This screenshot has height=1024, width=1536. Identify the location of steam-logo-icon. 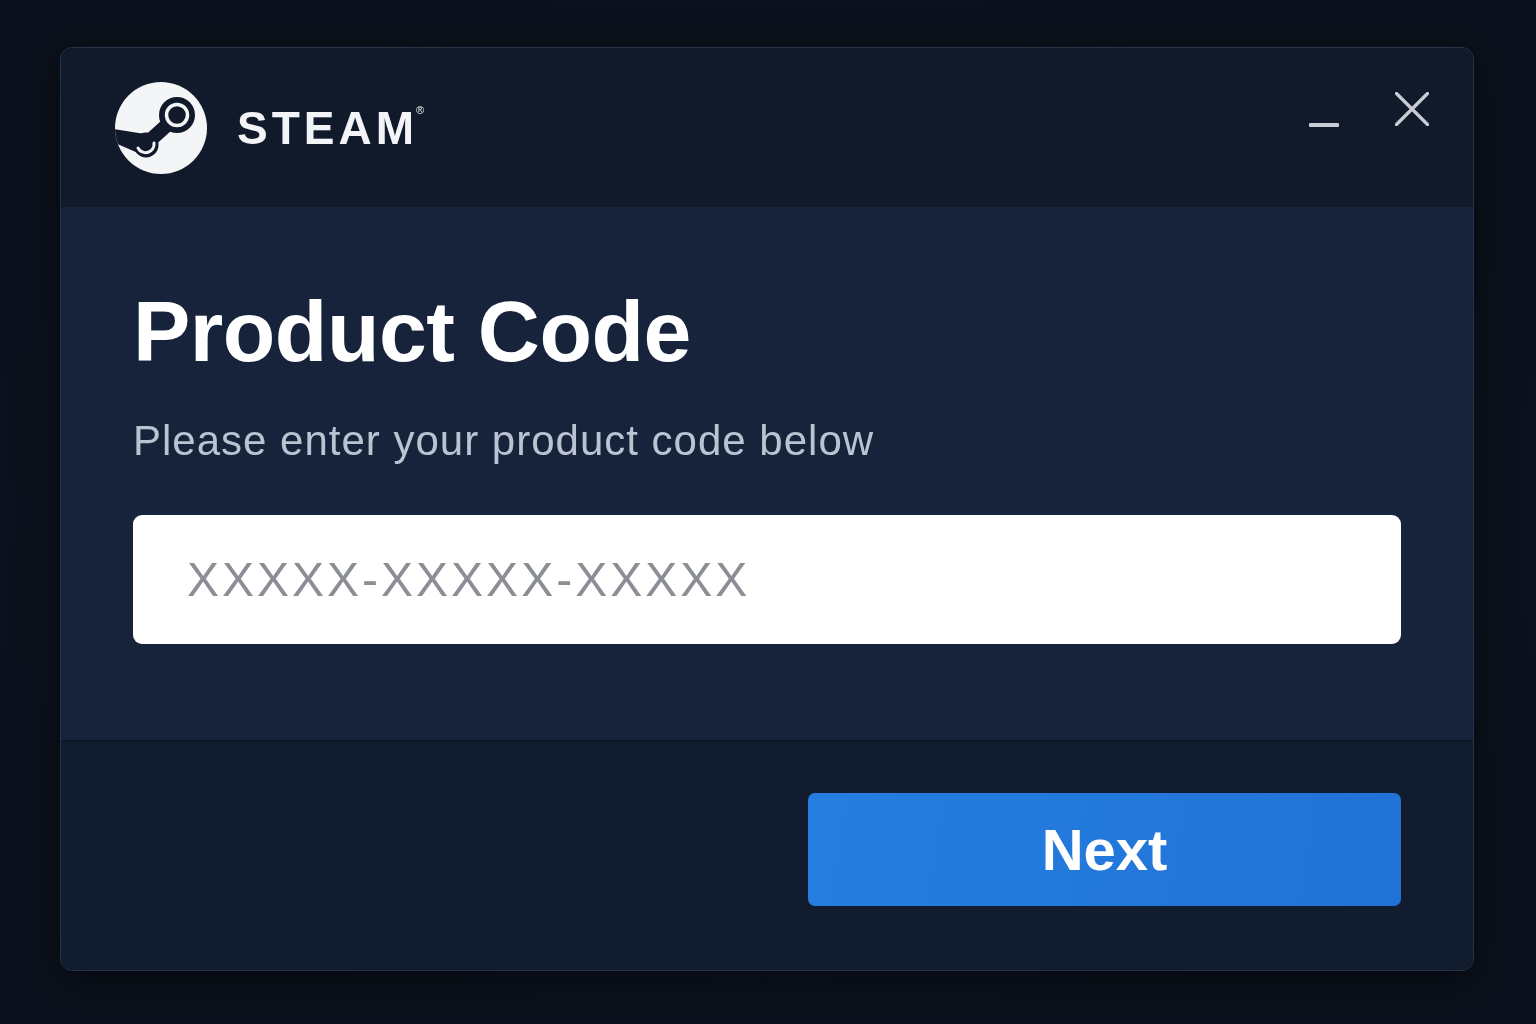
(161, 127).